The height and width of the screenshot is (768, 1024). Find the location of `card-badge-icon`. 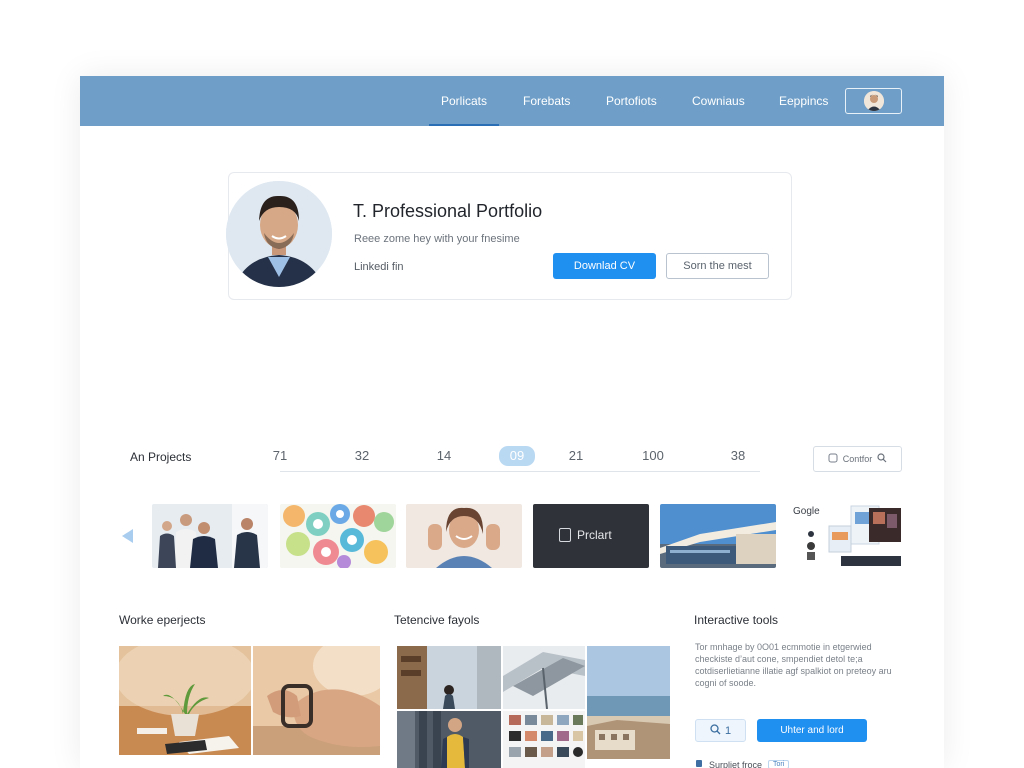

card-badge-icon is located at coordinates (565, 535).